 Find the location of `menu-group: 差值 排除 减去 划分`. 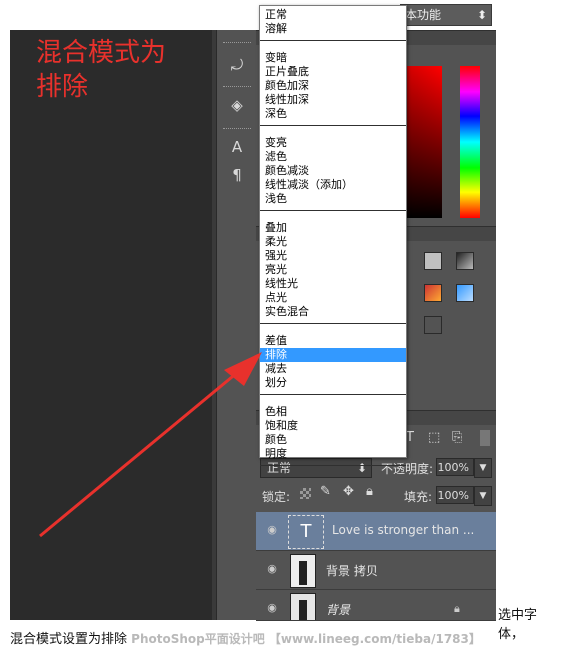

menu-group: 差值 排除 减去 划分 is located at coordinates (333, 359).